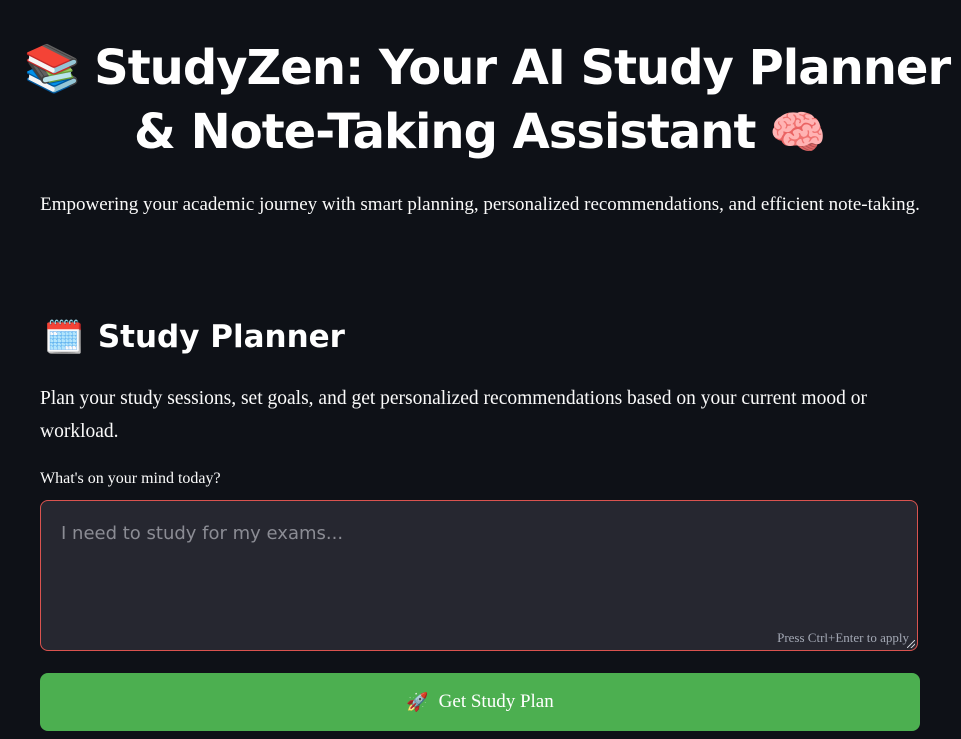 The width and height of the screenshot is (961, 739). What do you see at coordinates (417, 701) in the screenshot?
I see `rocket-icon: 🚀` at bounding box center [417, 701].